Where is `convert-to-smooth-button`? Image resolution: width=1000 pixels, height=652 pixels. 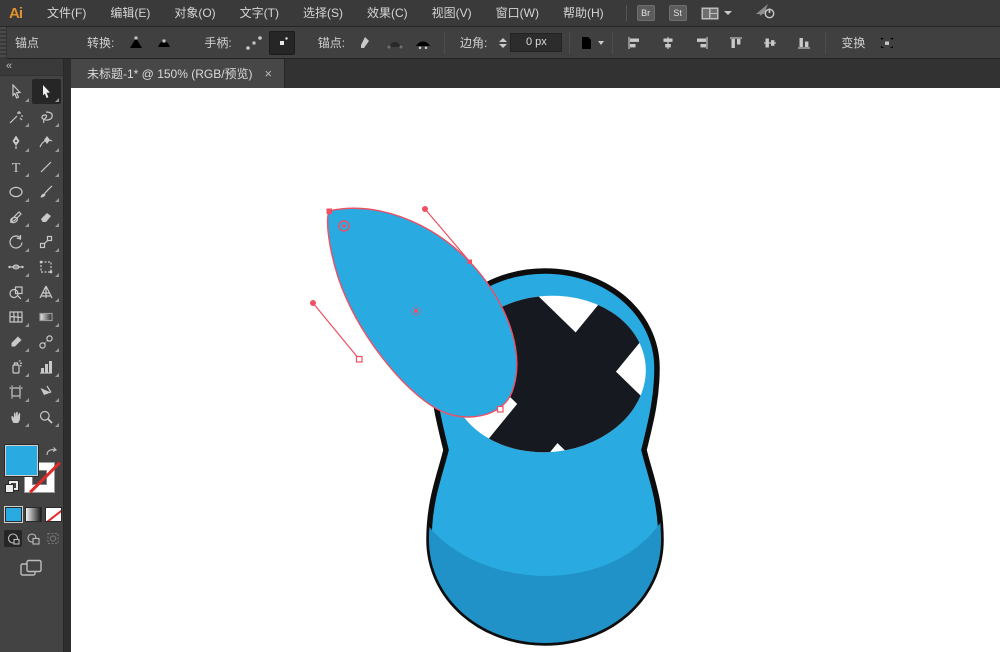
convert-to-smooth-button is located at coordinates (164, 43).